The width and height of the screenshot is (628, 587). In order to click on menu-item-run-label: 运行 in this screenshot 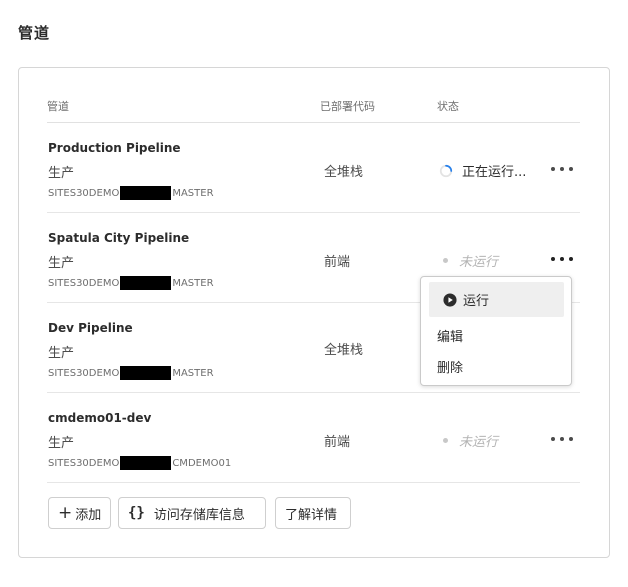, I will do `click(476, 301)`.